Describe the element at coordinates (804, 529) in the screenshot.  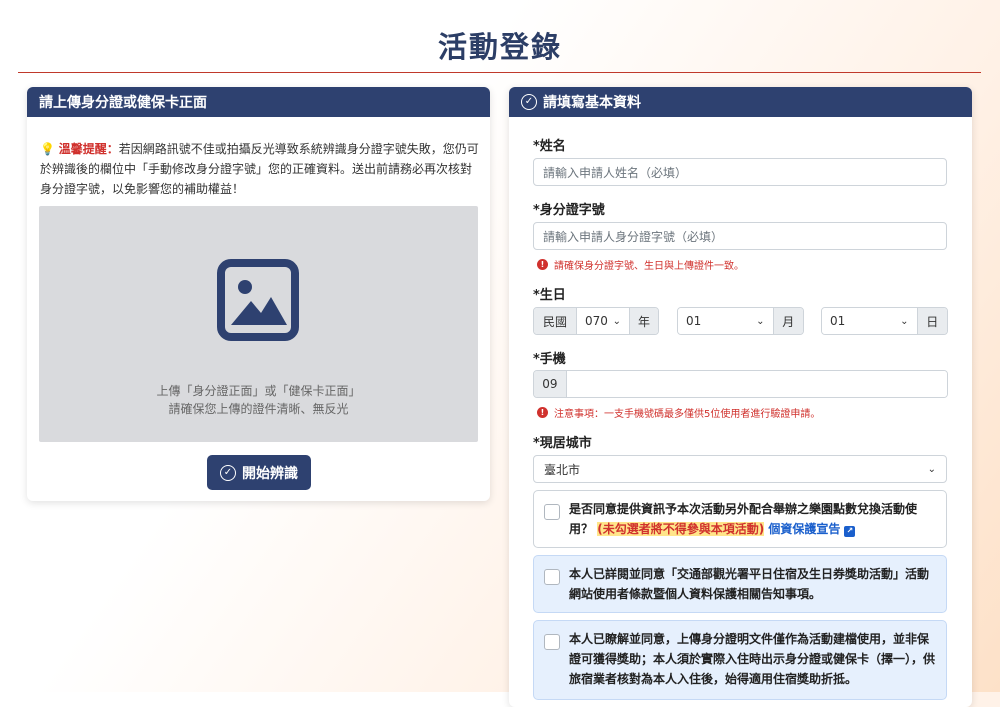
I see `privacy-link: 個資保護宣告` at that location.